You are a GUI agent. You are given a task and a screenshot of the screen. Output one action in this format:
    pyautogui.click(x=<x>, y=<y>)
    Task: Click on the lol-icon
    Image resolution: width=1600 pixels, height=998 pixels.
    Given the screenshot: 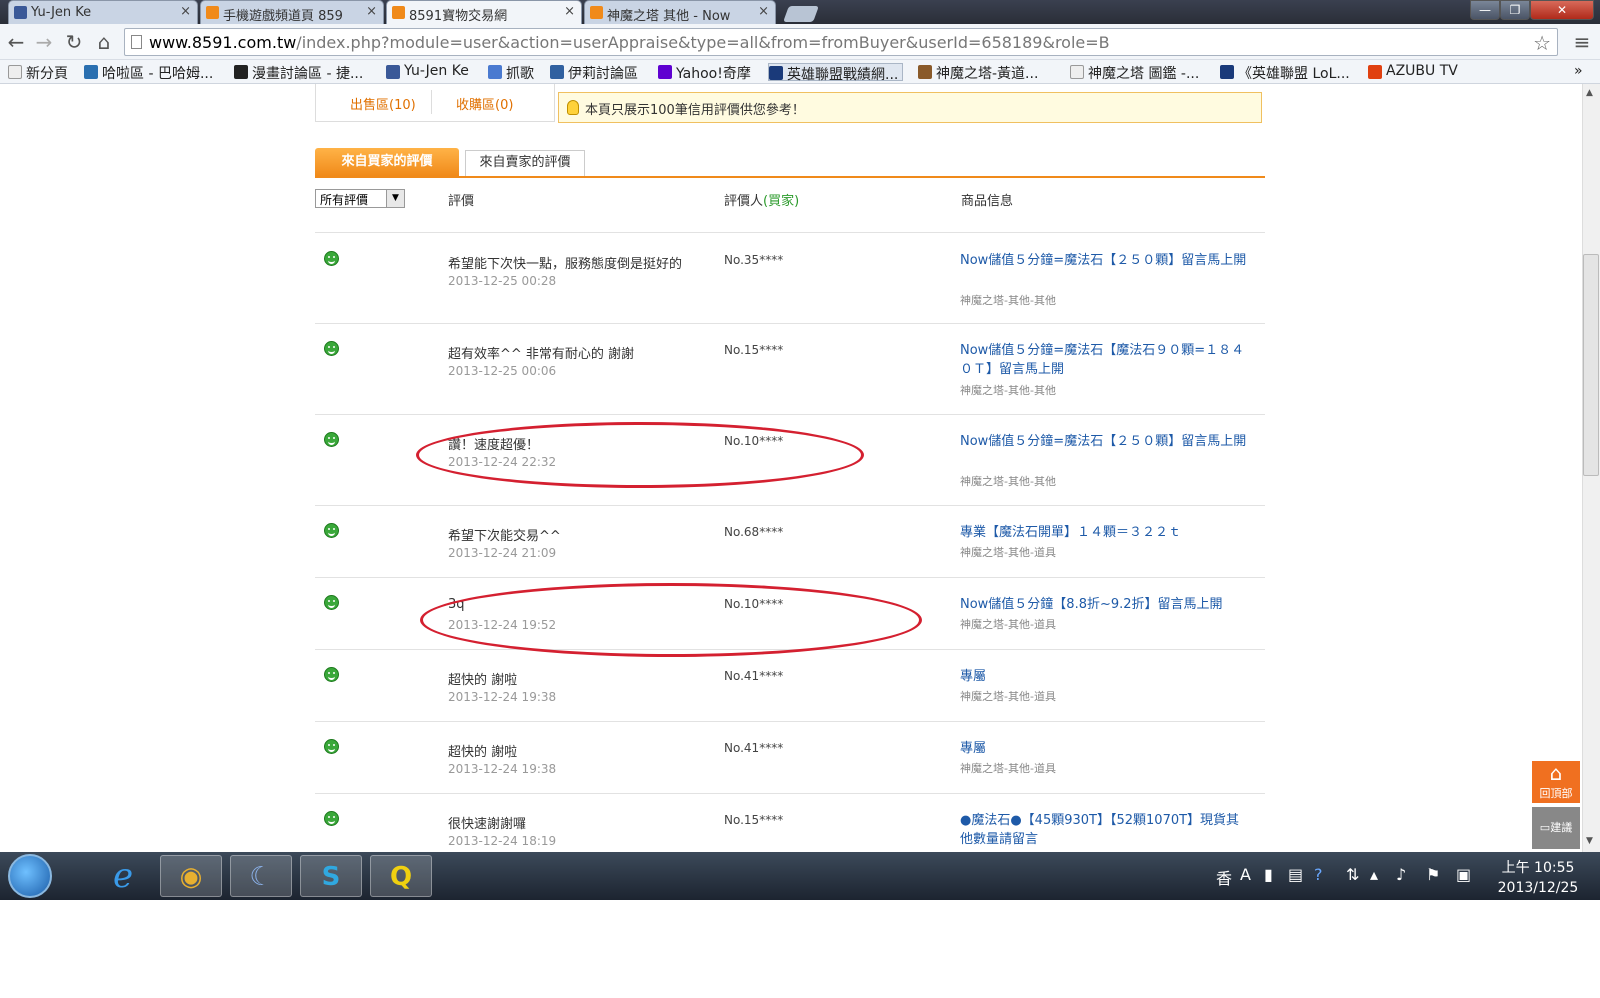 What is the action you would take?
    pyautogui.click(x=1227, y=72)
    